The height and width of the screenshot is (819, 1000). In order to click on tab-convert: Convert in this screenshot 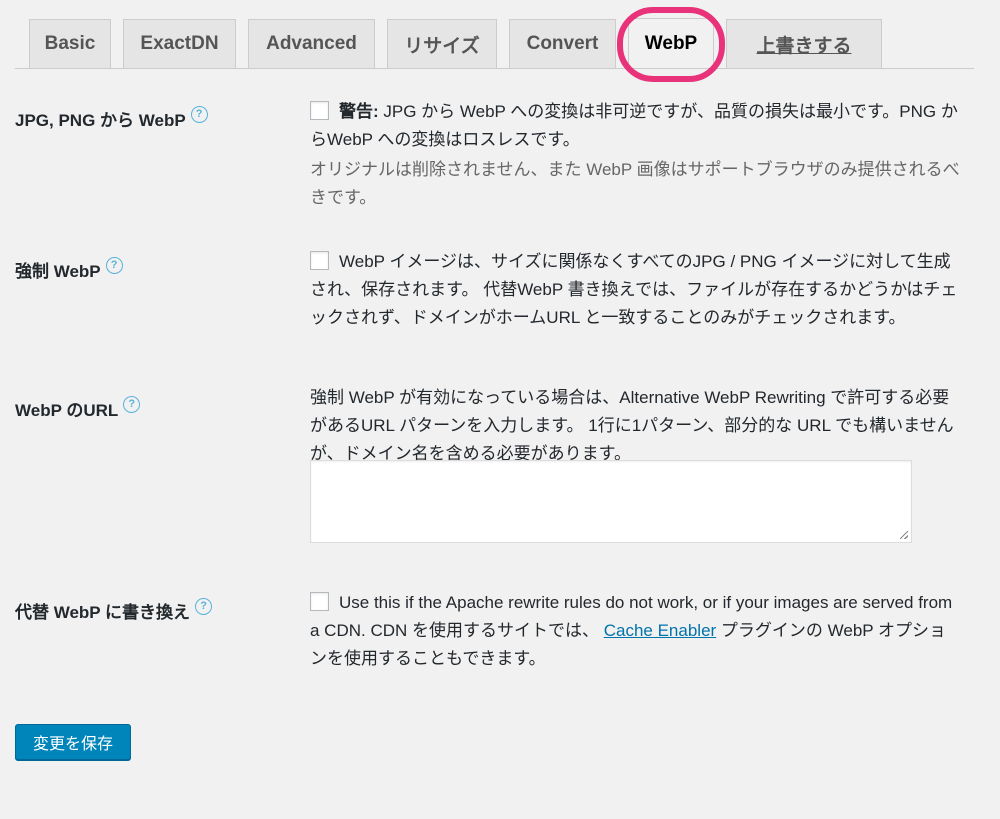, I will do `click(562, 43)`.